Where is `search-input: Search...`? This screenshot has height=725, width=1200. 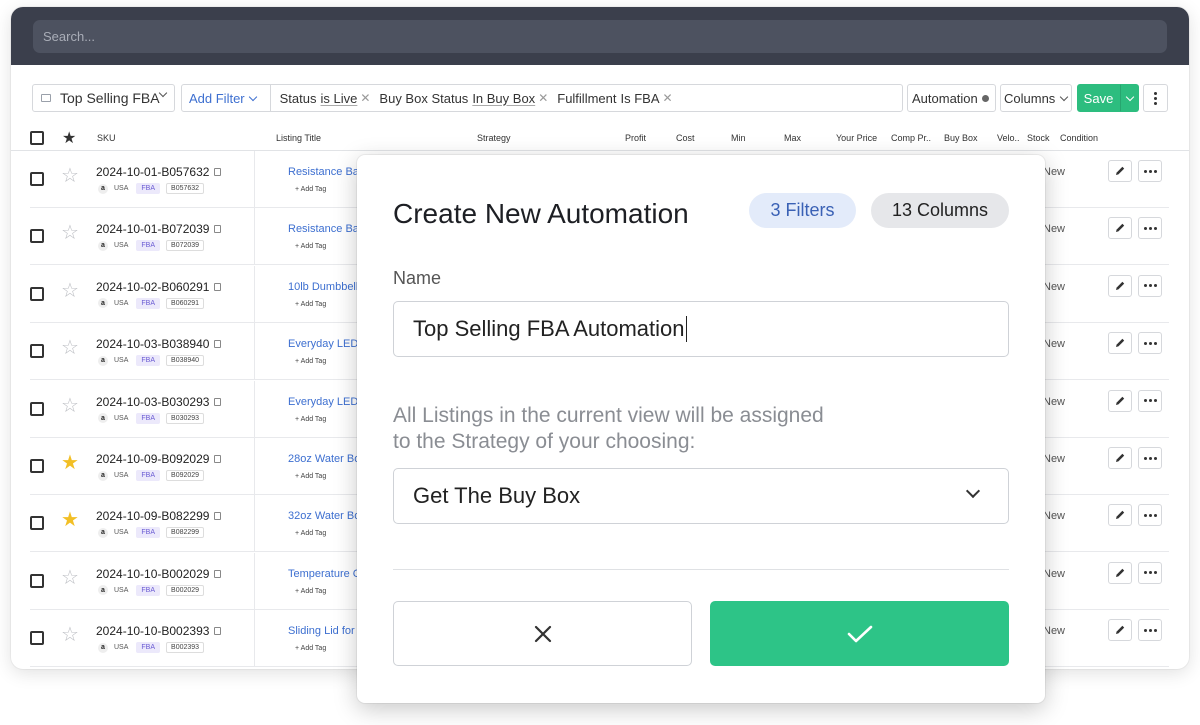 search-input: Search... is located at coordinates (600, 36).